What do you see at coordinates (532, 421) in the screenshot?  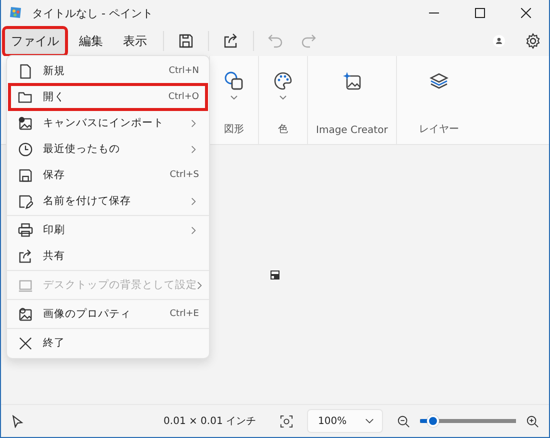 I see `zoom-in-icon` at bounding box center [532, 421].